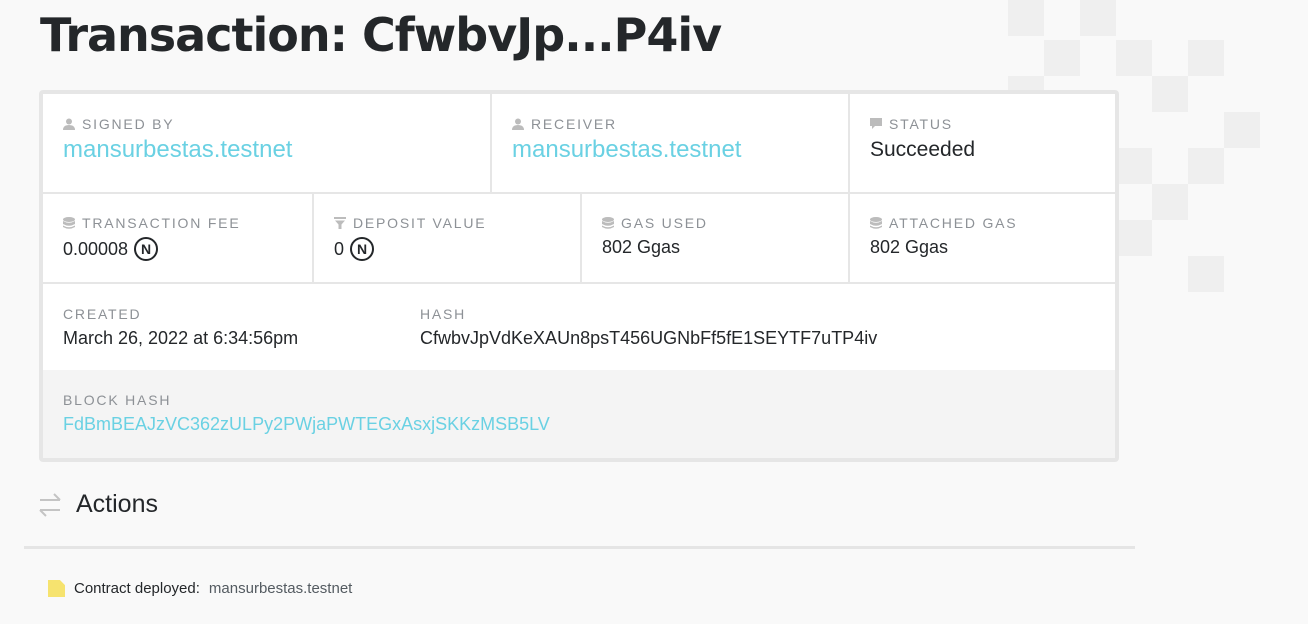 The width and height of the screenshot is (1308, 624). Describe the element at coordinates (921, 124) in the screenshot. I see `status-label: STATUS` at that location.